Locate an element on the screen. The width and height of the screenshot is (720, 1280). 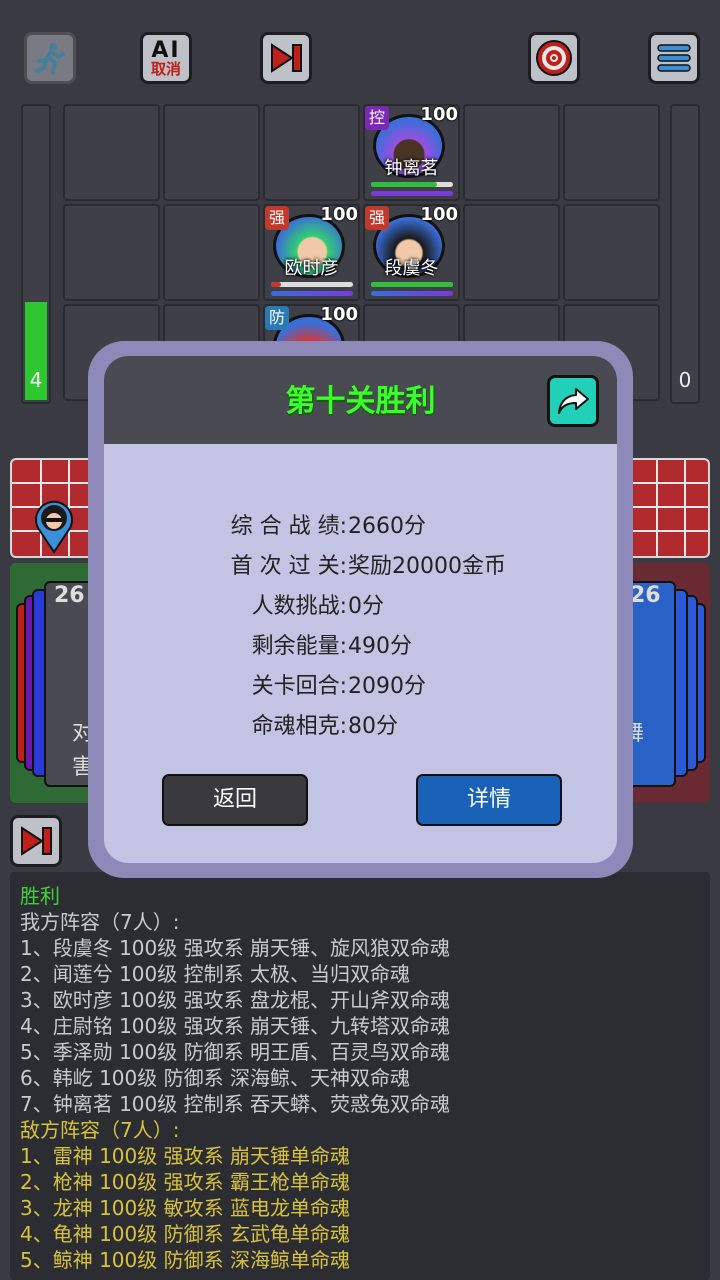
log-line: 5、季泽勋 100级 防御系 明王盾、百灵鸟双命魂 is located at coordinates (235, 1052).